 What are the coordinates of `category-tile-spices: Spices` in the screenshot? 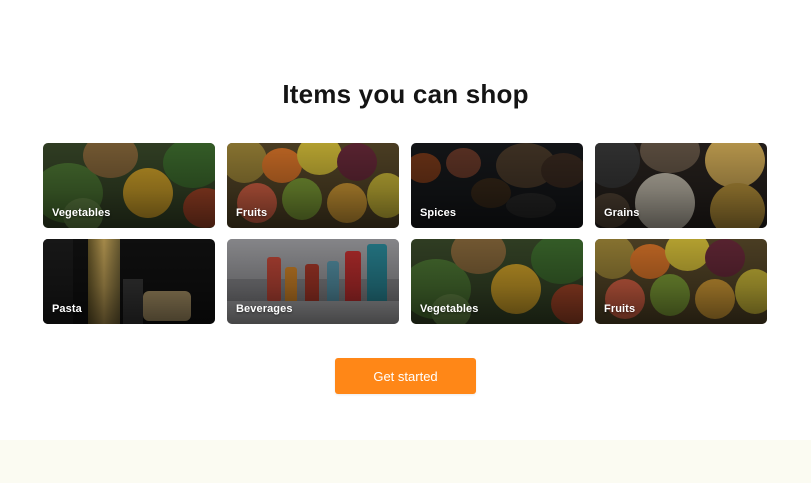 It's located at (497, 185).